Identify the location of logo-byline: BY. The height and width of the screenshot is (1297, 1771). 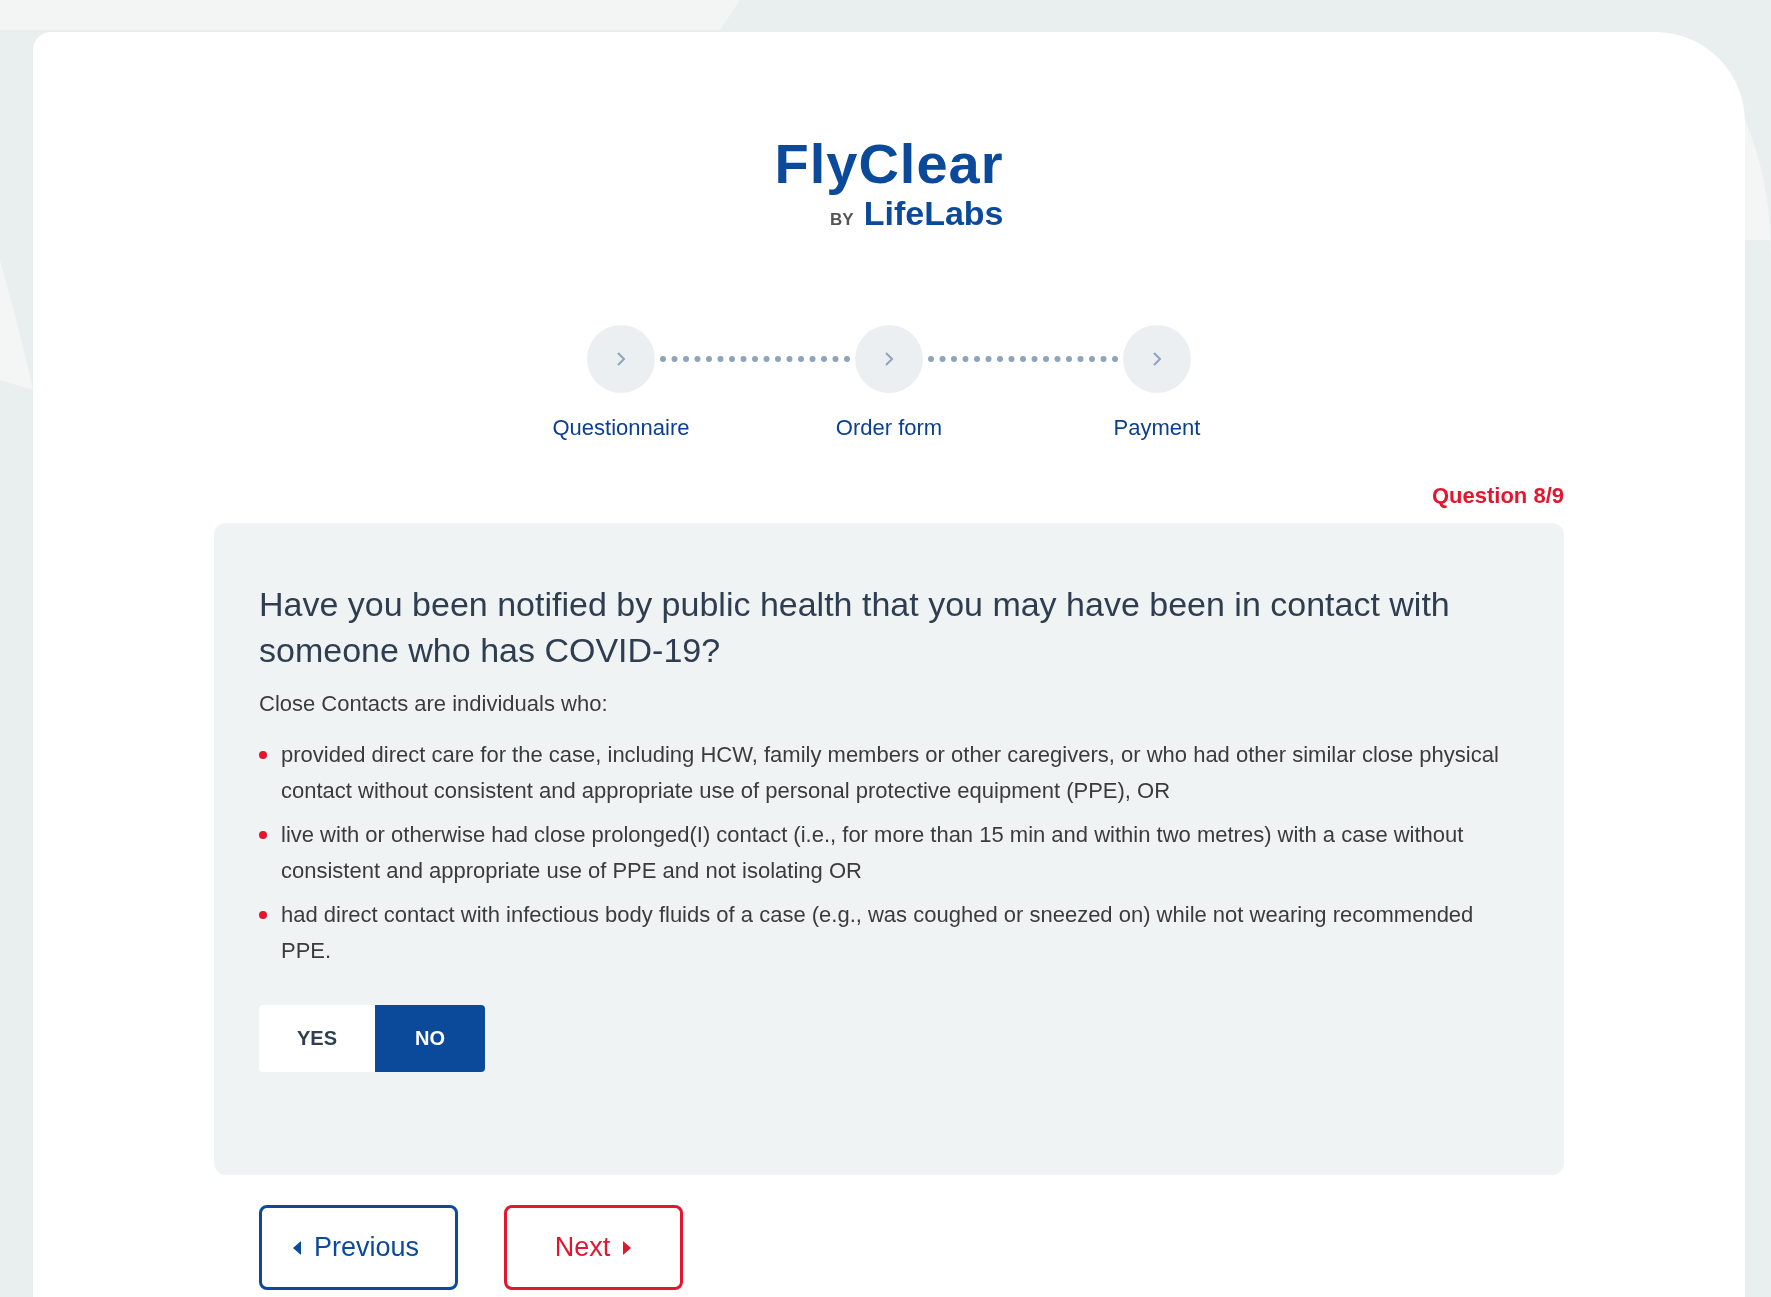
(842, 220).